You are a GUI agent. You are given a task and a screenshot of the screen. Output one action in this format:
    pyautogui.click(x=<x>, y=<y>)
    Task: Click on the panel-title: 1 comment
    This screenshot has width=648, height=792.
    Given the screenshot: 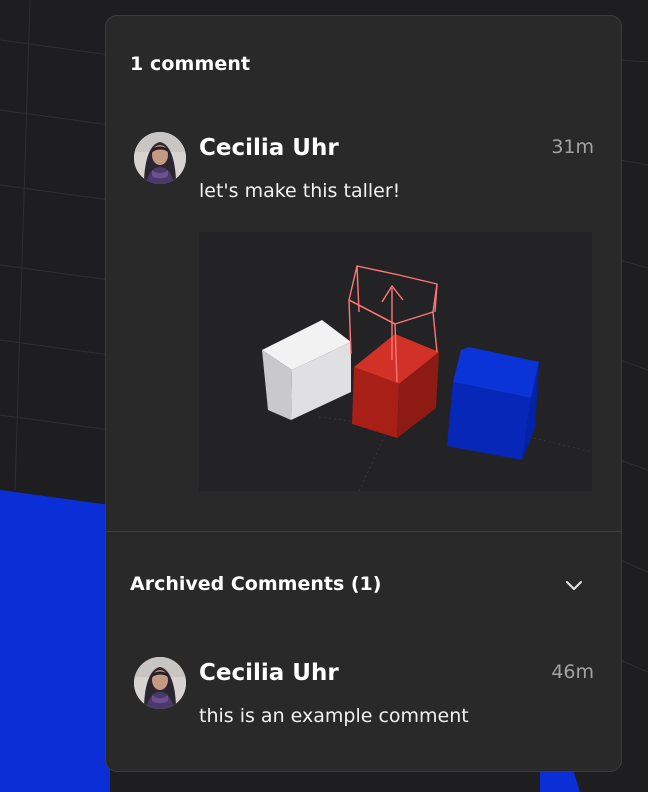 What is the action you would take?
    pyautogui.click(x=190, y=64)
    